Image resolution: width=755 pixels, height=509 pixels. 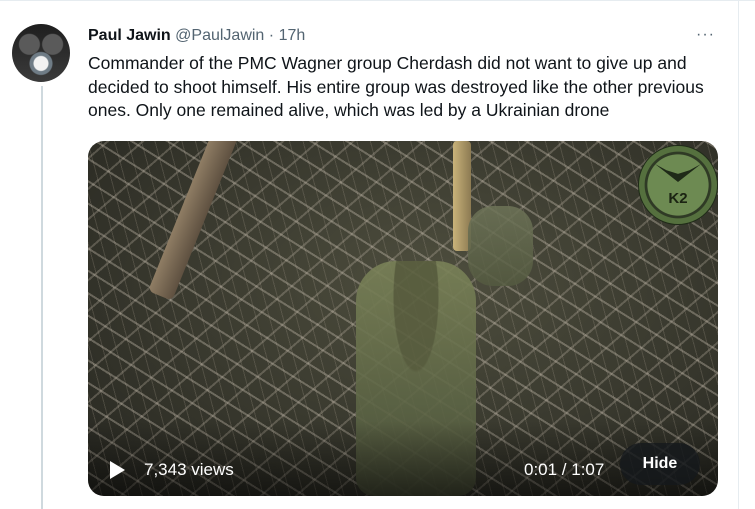 What do you see at coordinates (678, 198) in the screenshot?
I see `watermark-text: K2` at bounding box center [678, 198].